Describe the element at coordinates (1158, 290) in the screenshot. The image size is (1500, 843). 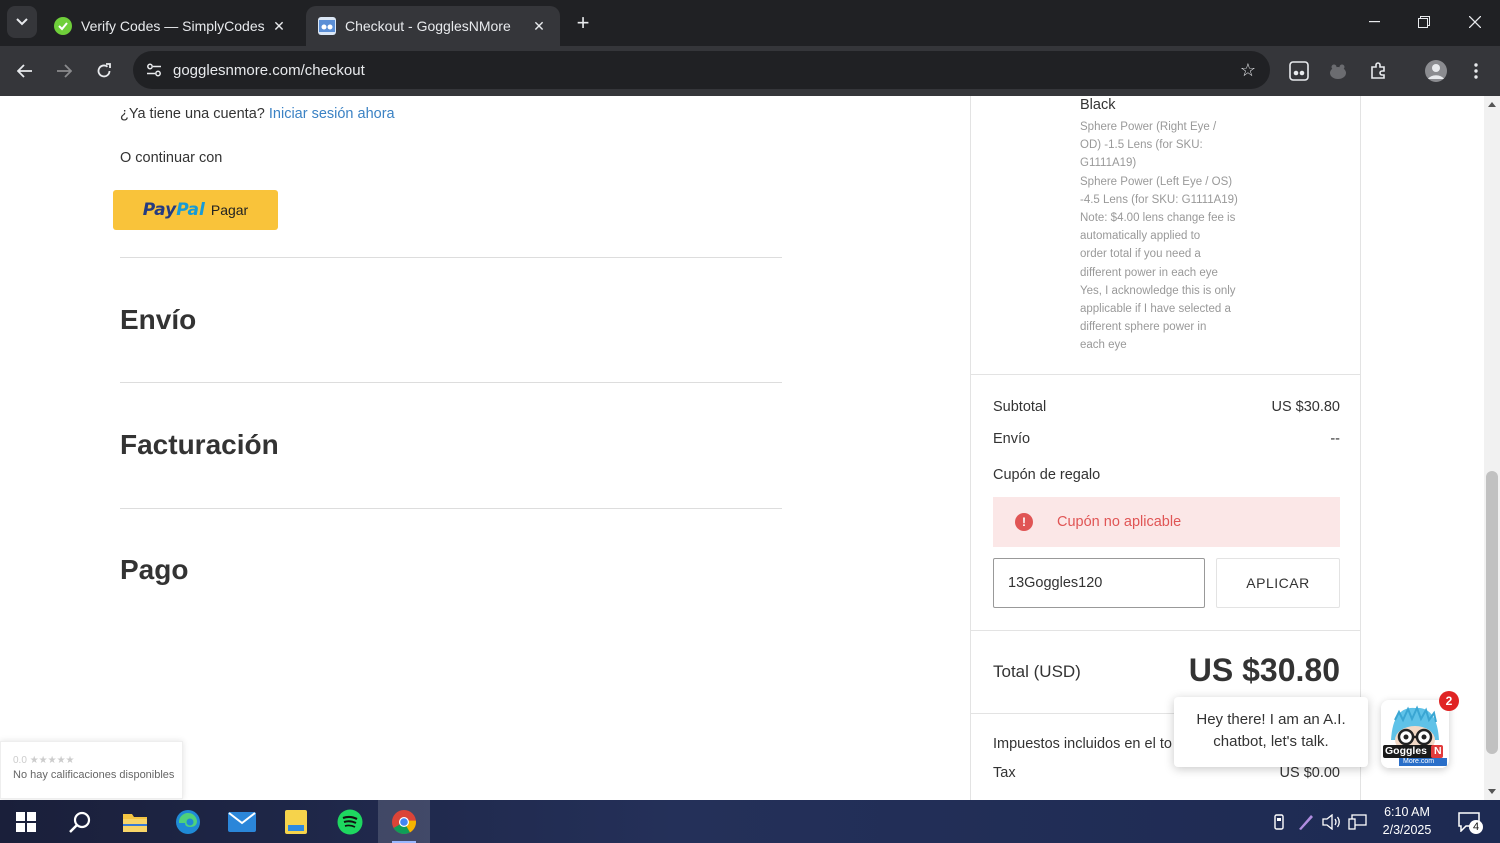
I see `product-option-line: Yes, I acknowledge this is only` at that location.